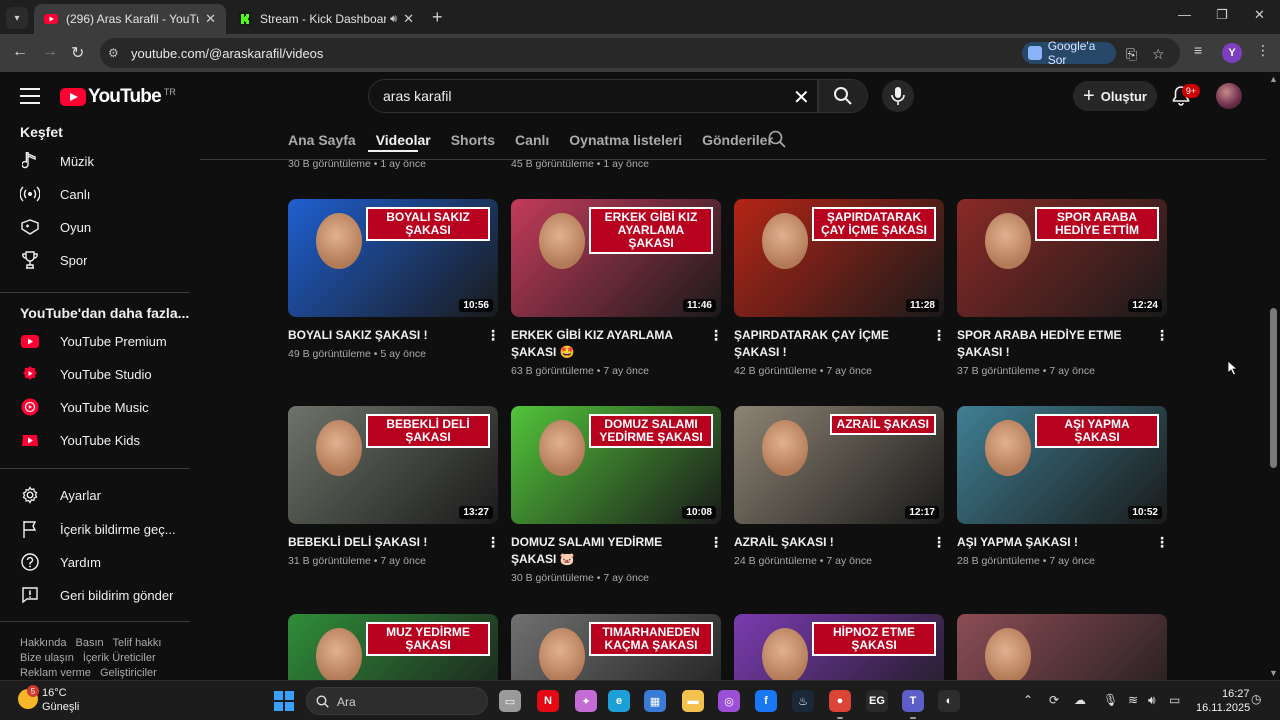 The width and height of the screenshot is (1280, 720). What do you see at coordinates (877, 701) in the screenshot?
I see `epic-games-icon: EG` at bounding box center [877, 701].